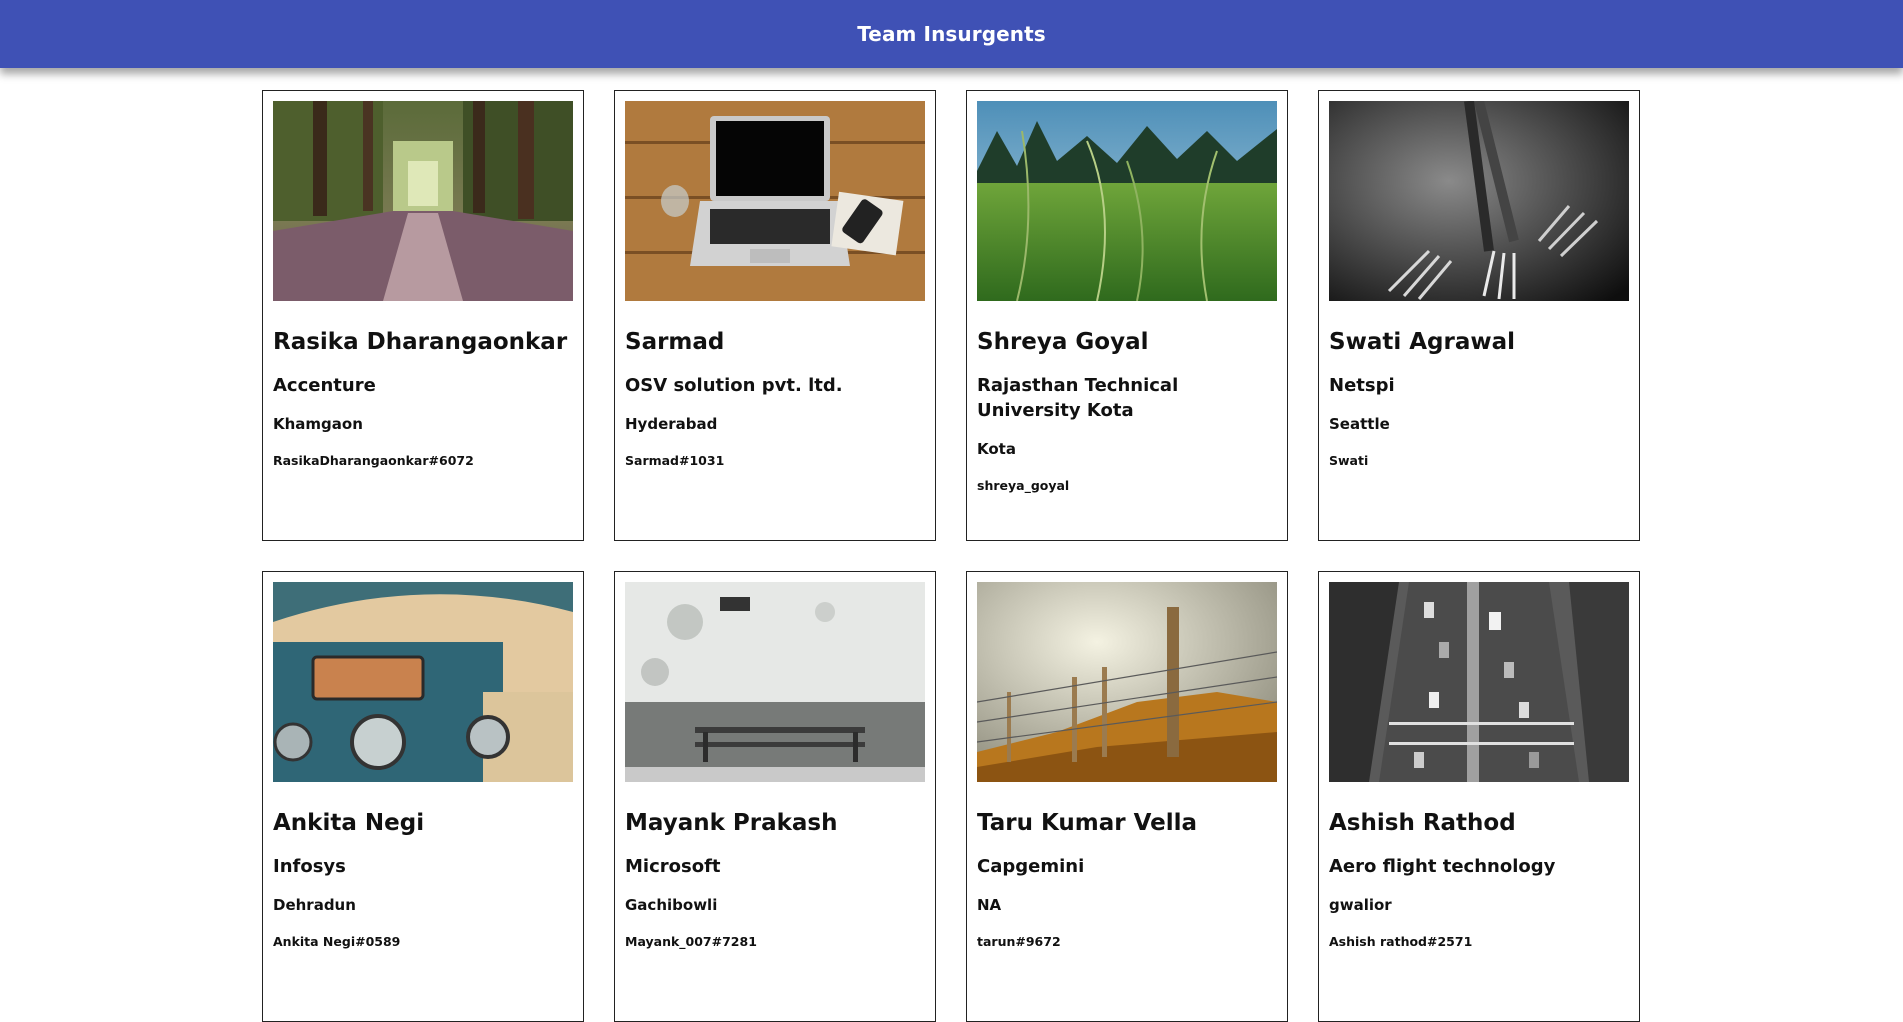 Image resolution: width=1903 pixels, height=1022 pixels. Describe the element at coordinates (675, 342) in the screenshot. I see `member-name: Sarmad` at that location.